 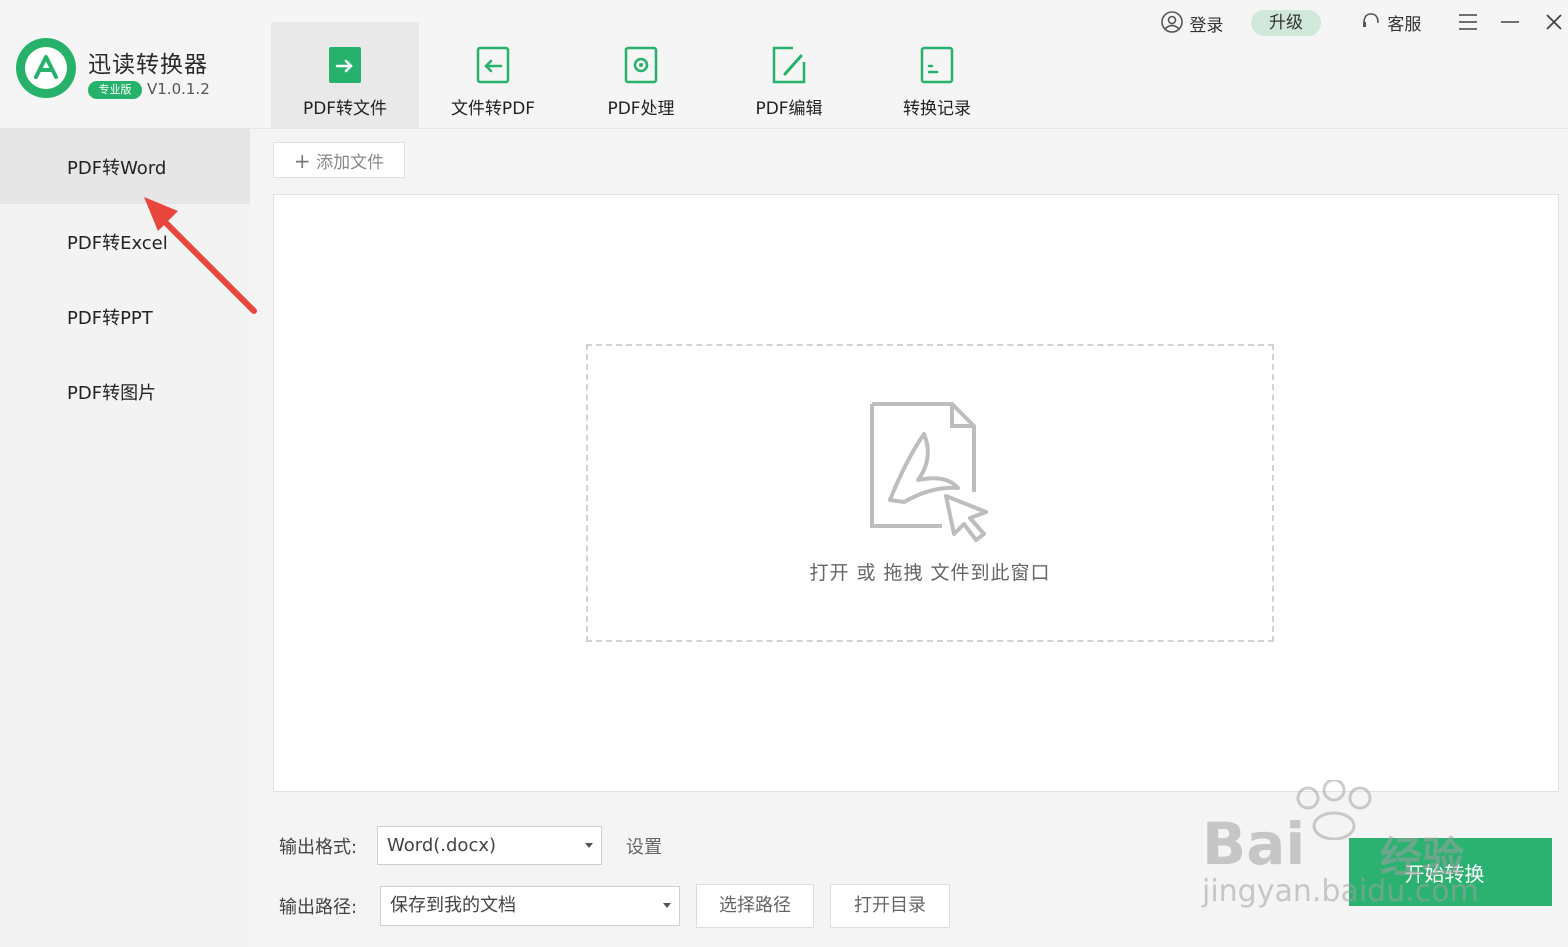 What do you see at coordinates (112, 393) in the screenshot?
I see `sidebar-item-label: PDF转图片` at bounding box center [112, 393].